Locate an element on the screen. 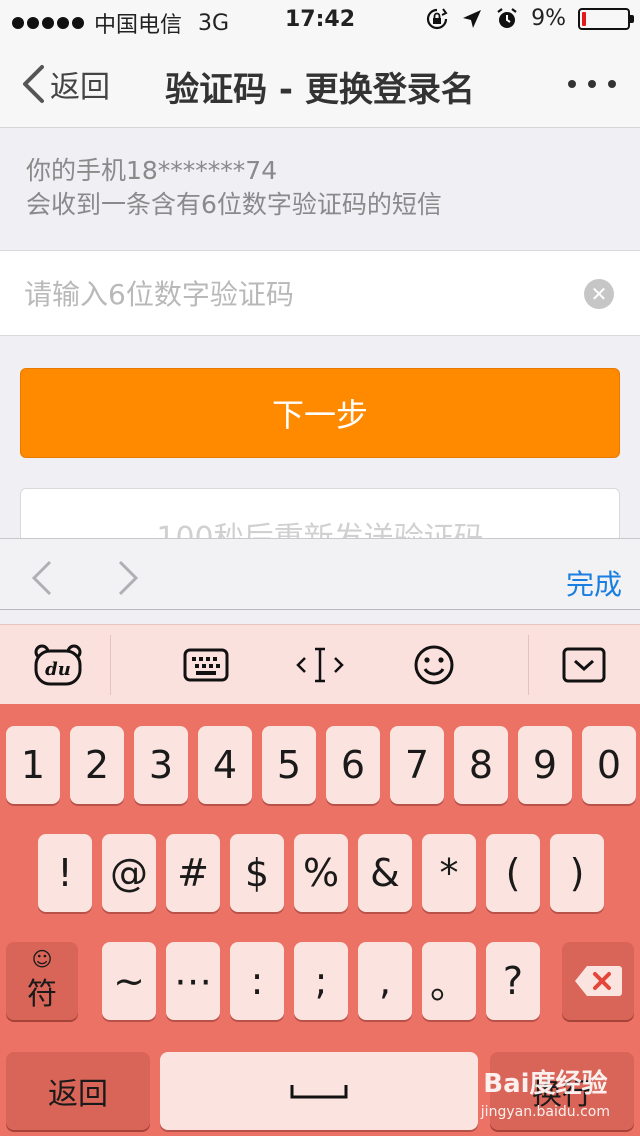 The height and width of the screenshot is (1136, 640). keyboard-key: 2 is located at coordinates (97, 765).